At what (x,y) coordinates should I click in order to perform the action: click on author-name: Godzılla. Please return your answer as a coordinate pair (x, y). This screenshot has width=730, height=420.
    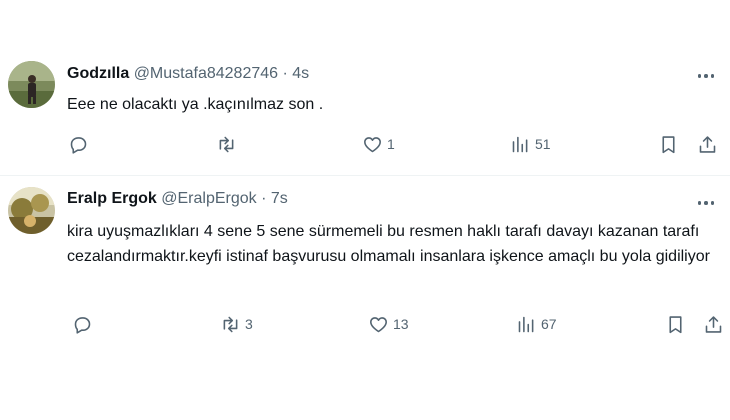
    Looking at the image, I should click on (98, 73).